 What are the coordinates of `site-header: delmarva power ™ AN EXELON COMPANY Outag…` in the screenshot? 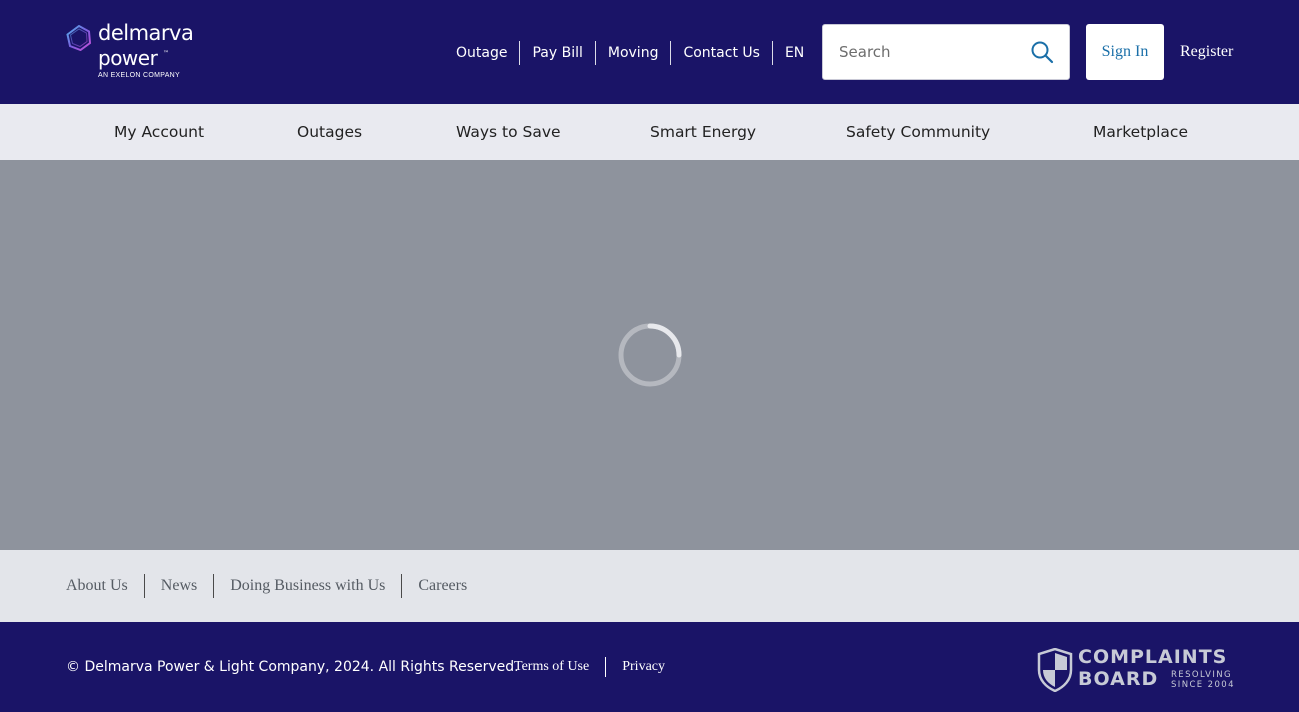 It's located at (649, 52).